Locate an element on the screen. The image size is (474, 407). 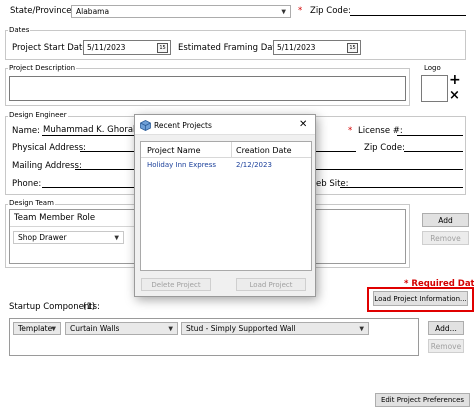
row-creation-date: 2/12/2023 is located at coordinates (254, 165).